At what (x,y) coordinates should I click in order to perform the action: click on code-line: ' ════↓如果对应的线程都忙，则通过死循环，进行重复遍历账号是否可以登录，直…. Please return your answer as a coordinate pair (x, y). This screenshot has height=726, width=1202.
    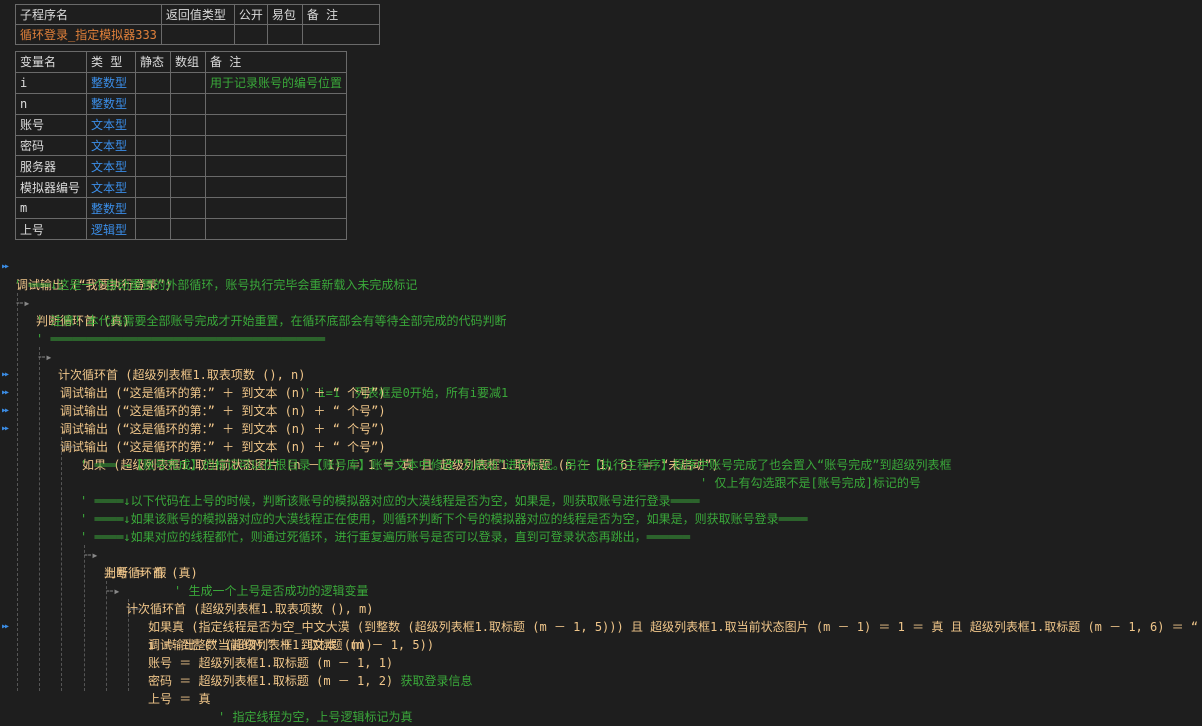
    Looking at the image, I should click on (601, 527).